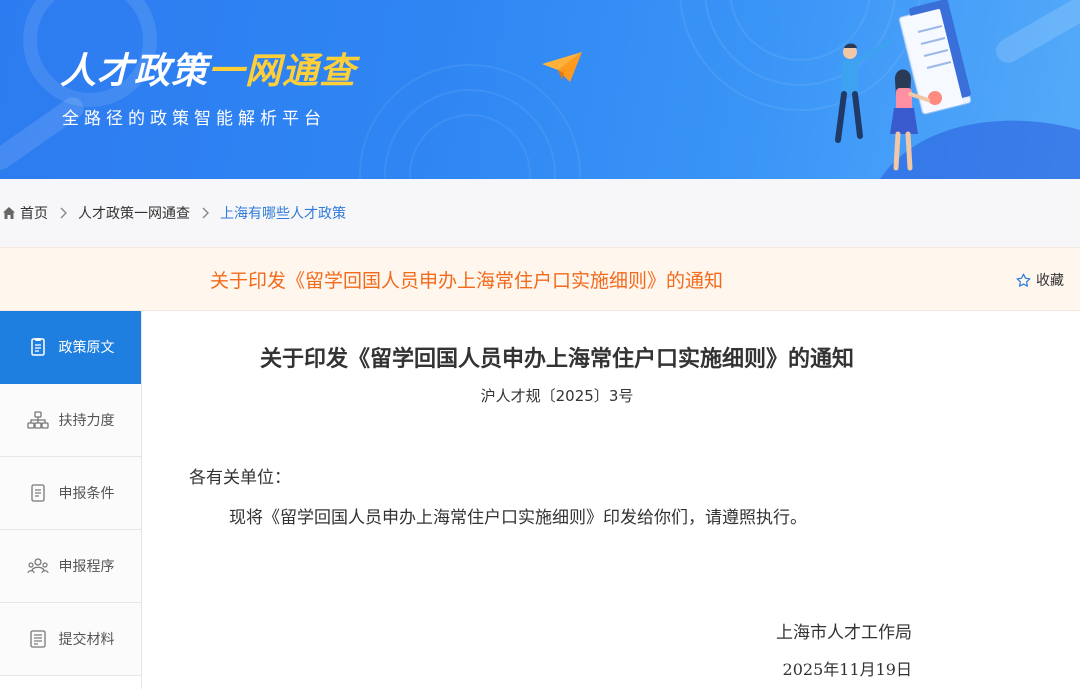 Image resolution: width=1080 pixels, height=689 pixels. What do you see at coordinates (86, 494) in the screenshot?
I see `sidebar-item-label: 申报条件` at bounding box center [86, 494].